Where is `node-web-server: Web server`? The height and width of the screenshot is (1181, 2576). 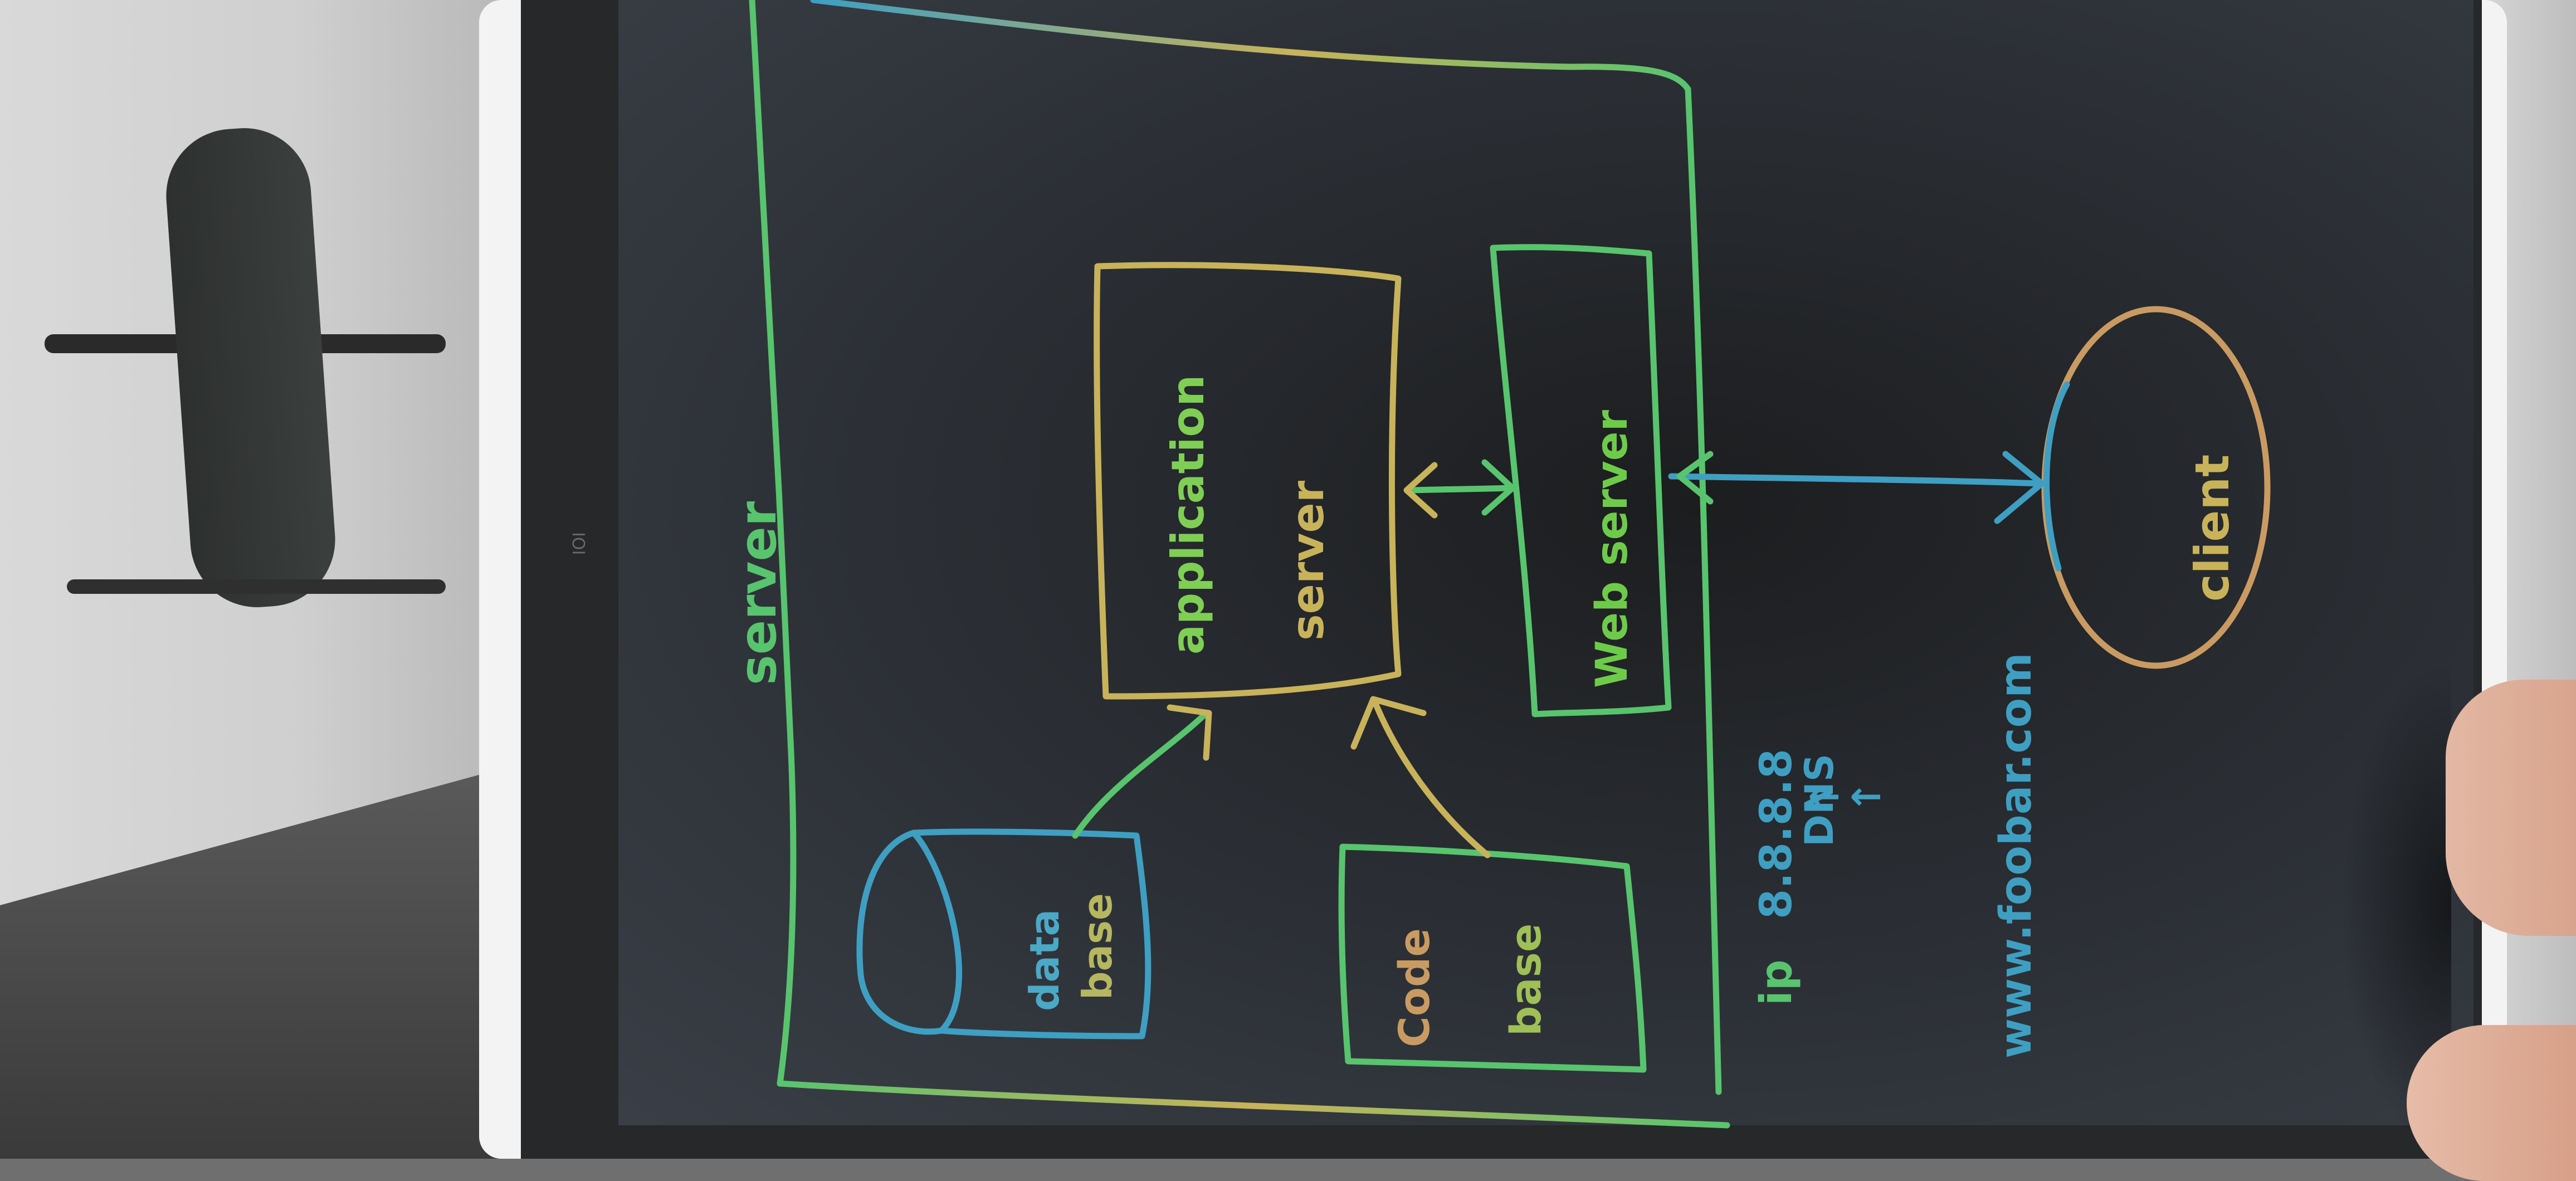
node-web-server: Web server is located at coordinates (1581, 481).